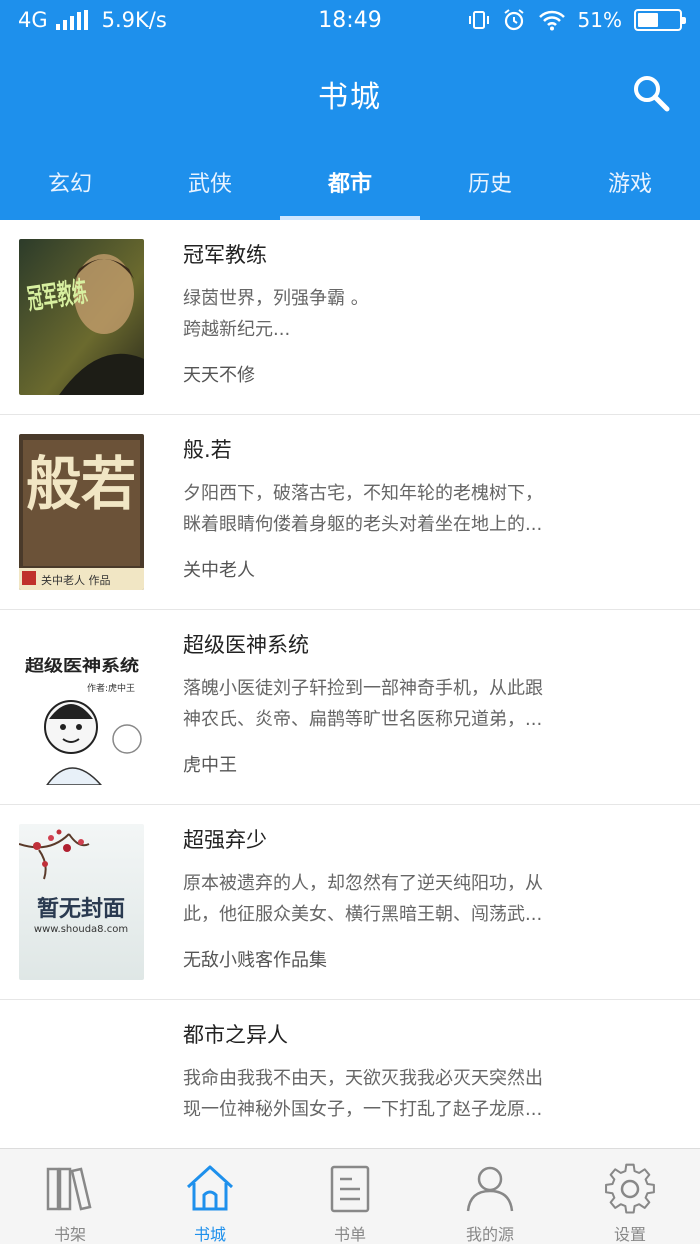 This screenshot has height=1244, width=700. I want to click on nav-bookstore: 书城, so click(210, 1196).